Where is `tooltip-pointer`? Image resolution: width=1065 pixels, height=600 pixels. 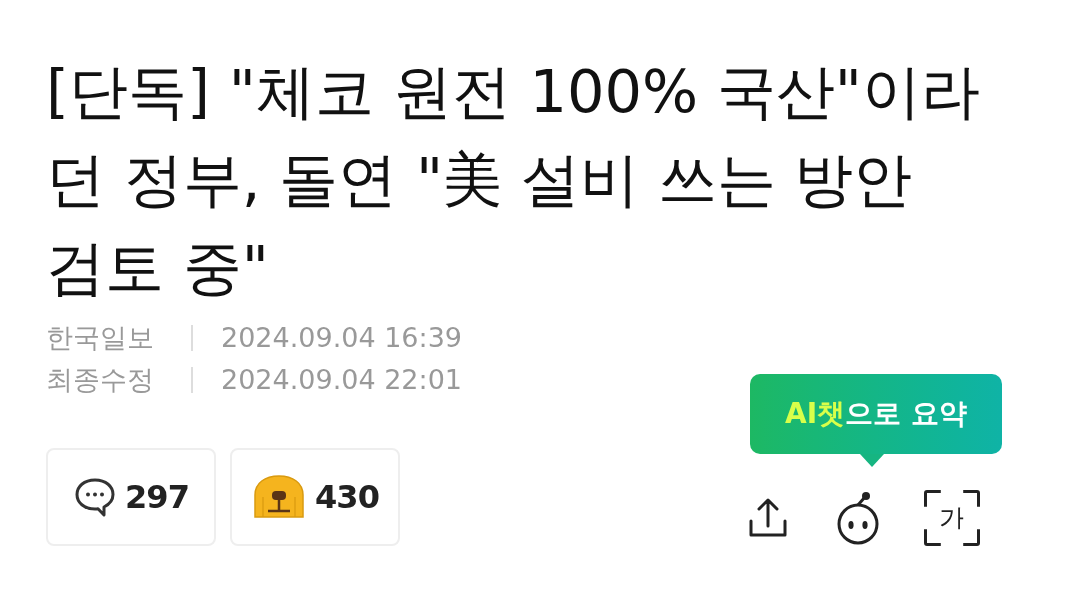 tooltip-pointer is located at coordinates (872, 460).